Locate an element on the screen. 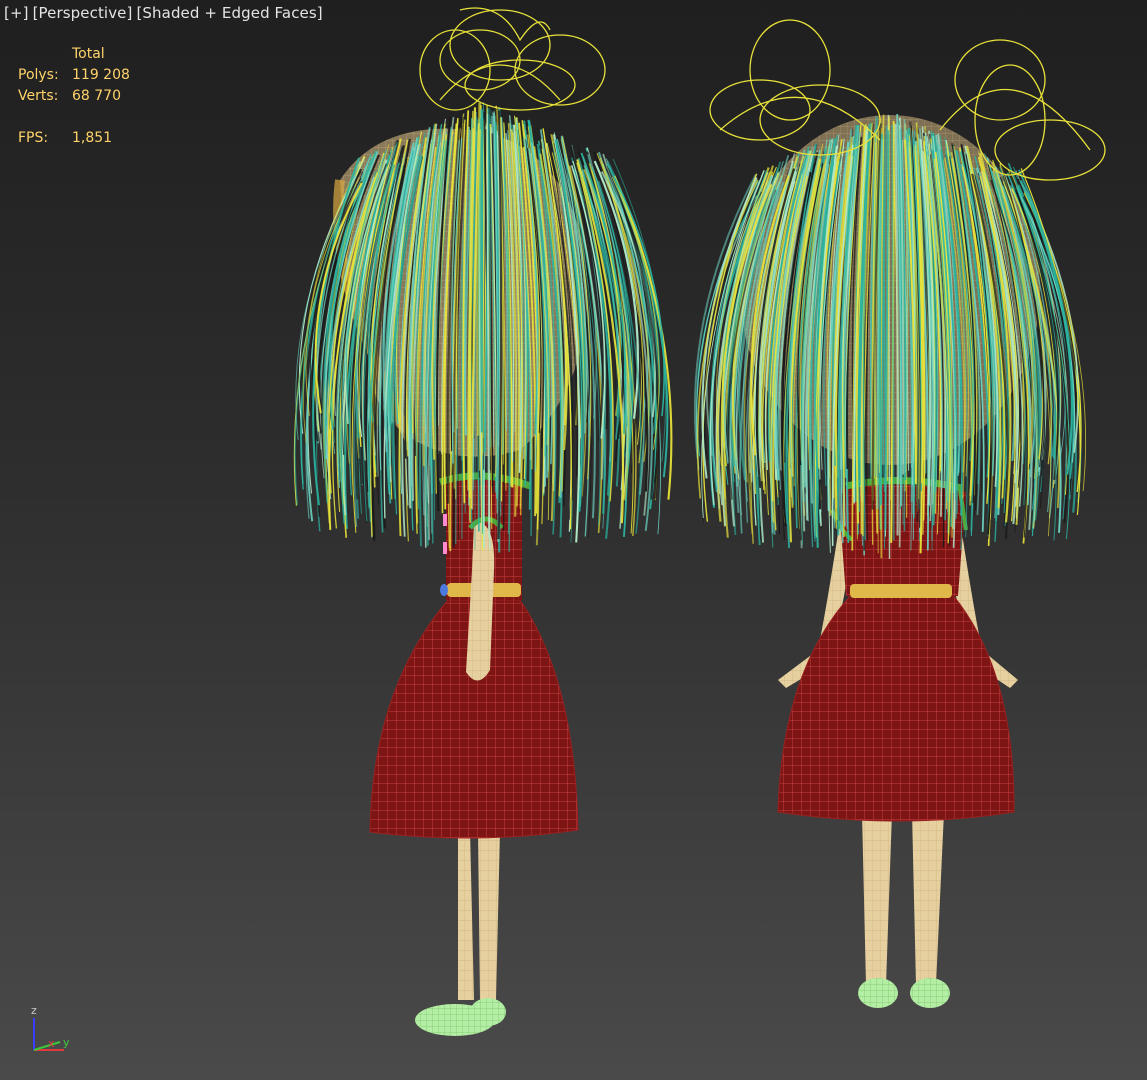  x-axis-label: x is located at coordinates (51, 1043).